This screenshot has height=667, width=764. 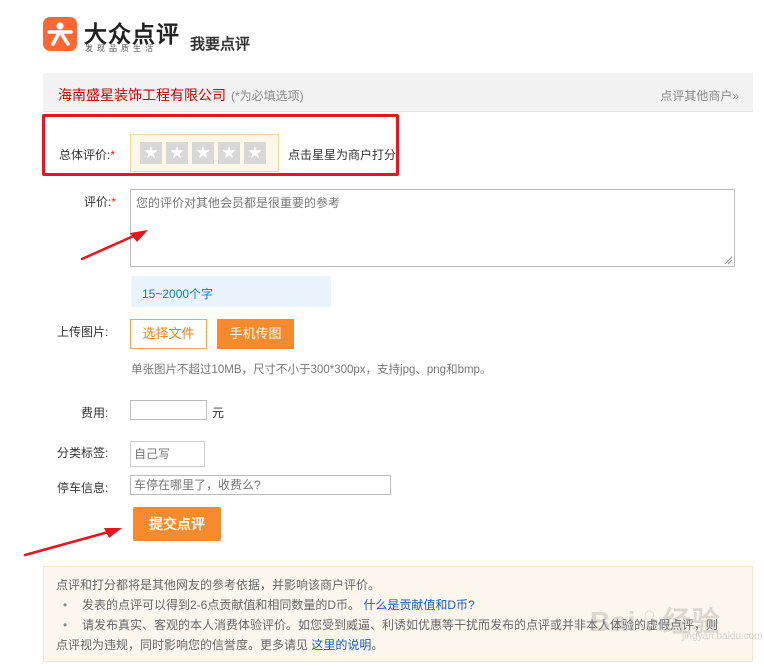 What do you see at coordinates (182, 645) in the screenshot?
I see `notice-text: 点评视为违规，同时影响您的信誉度。更多请见` at bounding box center [182, 645].